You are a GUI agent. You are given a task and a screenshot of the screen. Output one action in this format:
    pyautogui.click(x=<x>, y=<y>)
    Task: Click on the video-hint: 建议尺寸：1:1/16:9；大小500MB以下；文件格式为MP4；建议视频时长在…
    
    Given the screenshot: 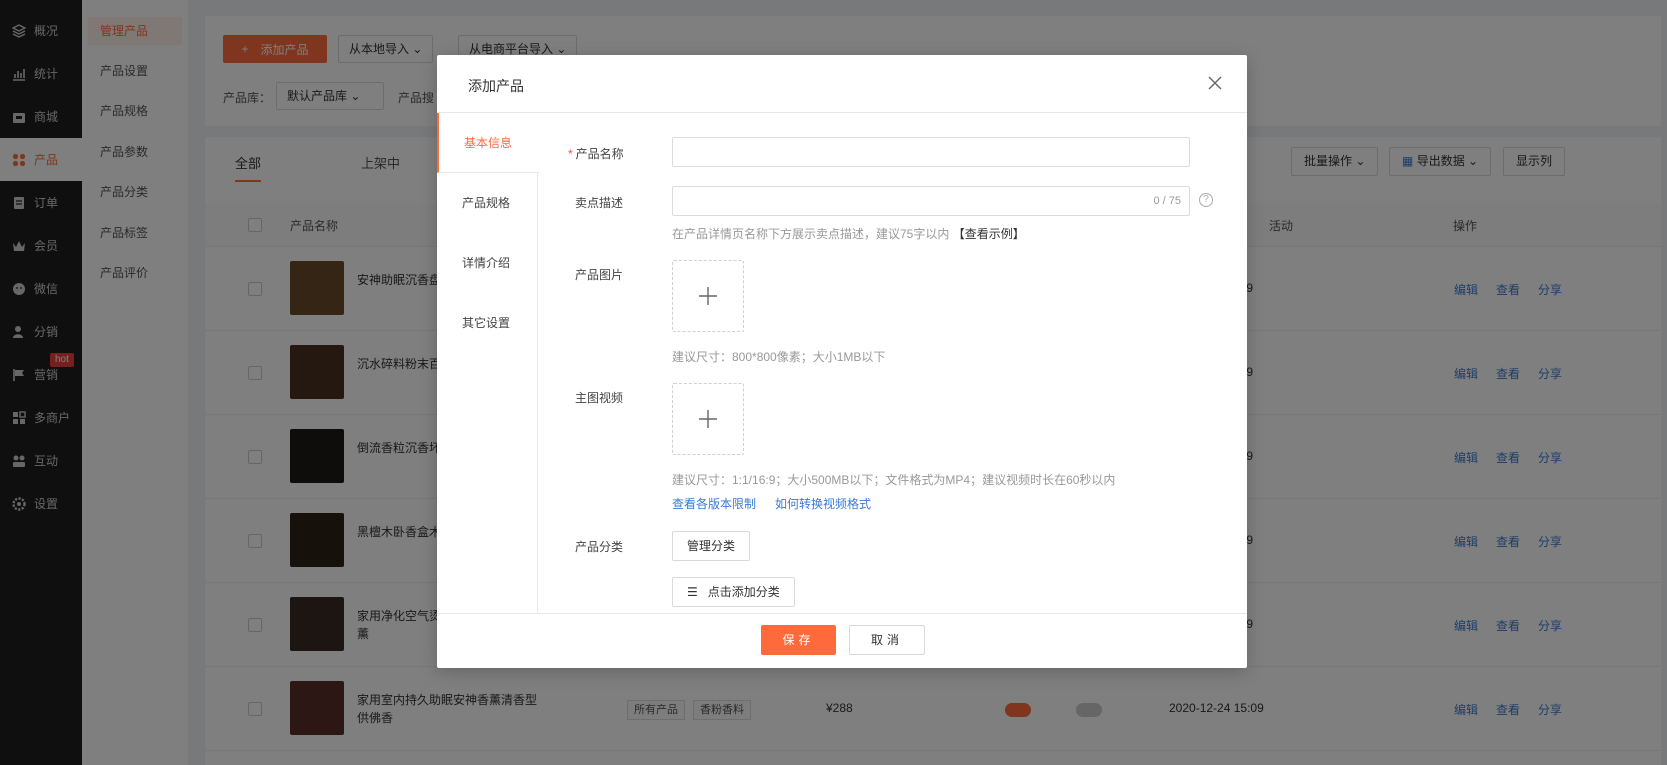 What is the action you would take?
    pyautogui.click(x=894, y=480)
    